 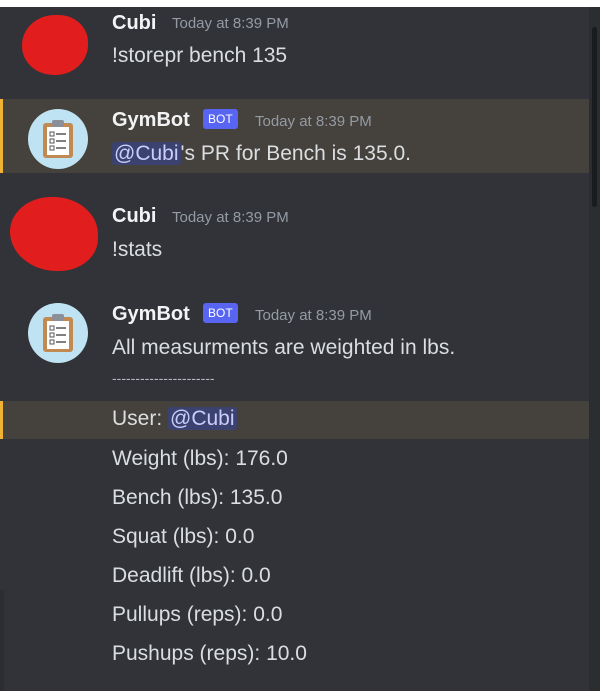 What do you see at coordinates (294, 420) in the screenshot?
I see `user-row-highlight` at bounding box center [294, 420].